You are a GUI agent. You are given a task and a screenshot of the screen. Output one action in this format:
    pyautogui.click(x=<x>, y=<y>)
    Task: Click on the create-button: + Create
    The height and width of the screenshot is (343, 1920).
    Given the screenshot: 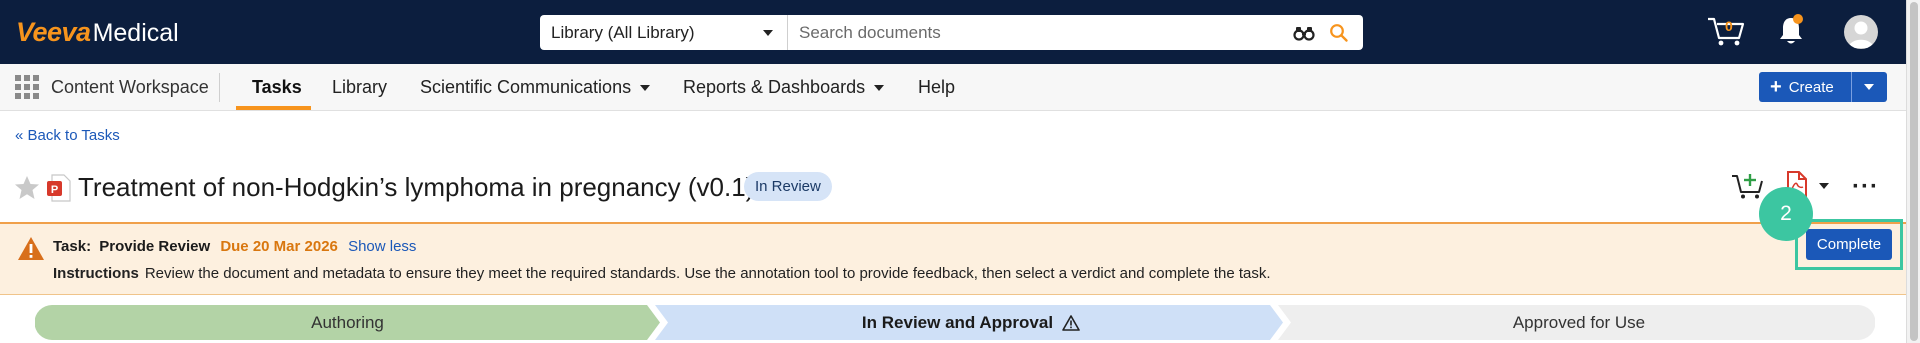 What is the action you would take?
    pyautogui.click(x=1823, y=87)
    